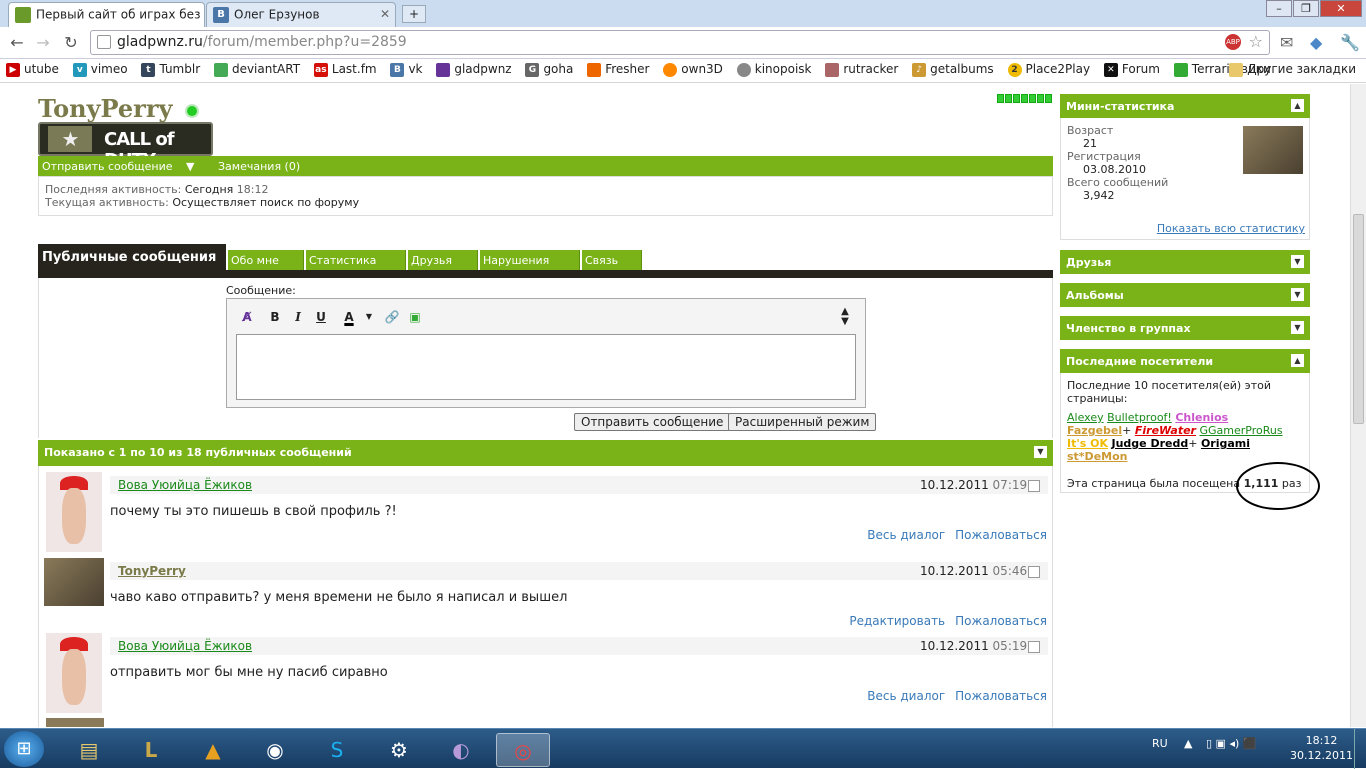 The width and height of the screenshot is (1366, 769). What do you see at coordinates (1240, 430) in the screenshot?
I see `visitor-link: GGamerProRus` at bounding box center [1240, 430].